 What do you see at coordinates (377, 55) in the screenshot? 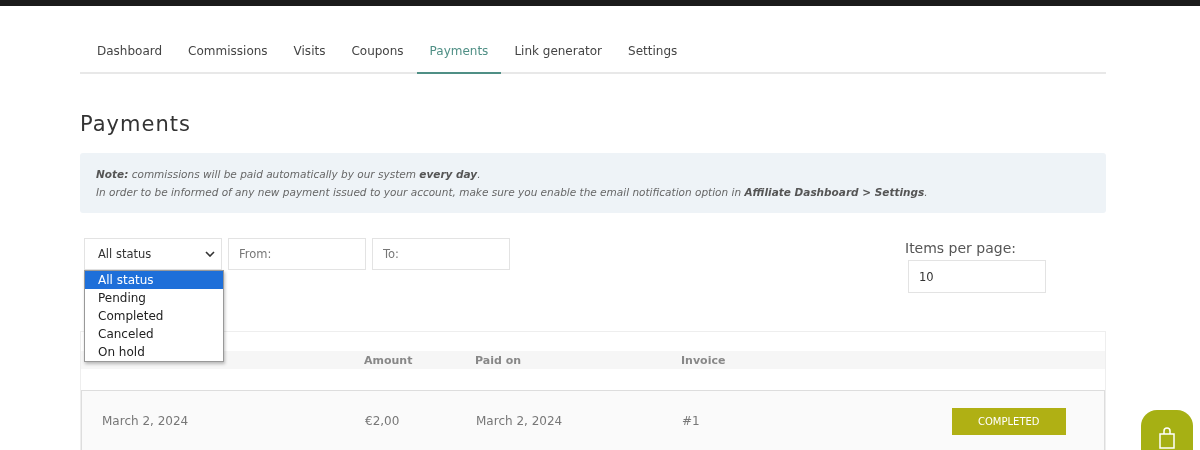
I see `tab: Coupons` at bounding box center [377, 55].